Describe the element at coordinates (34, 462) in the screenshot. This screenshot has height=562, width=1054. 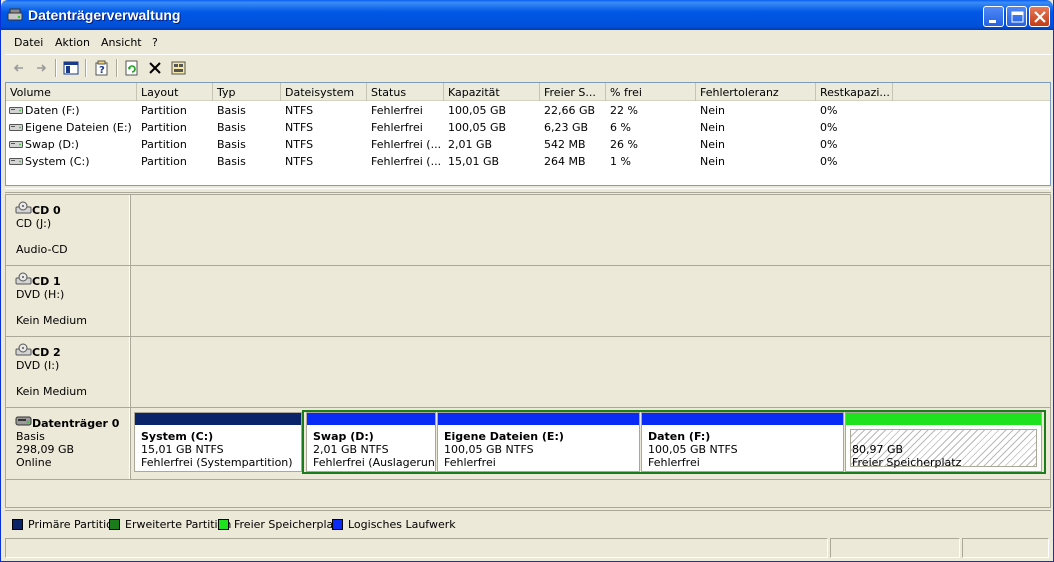
I see `disk-status: Online` at that location.